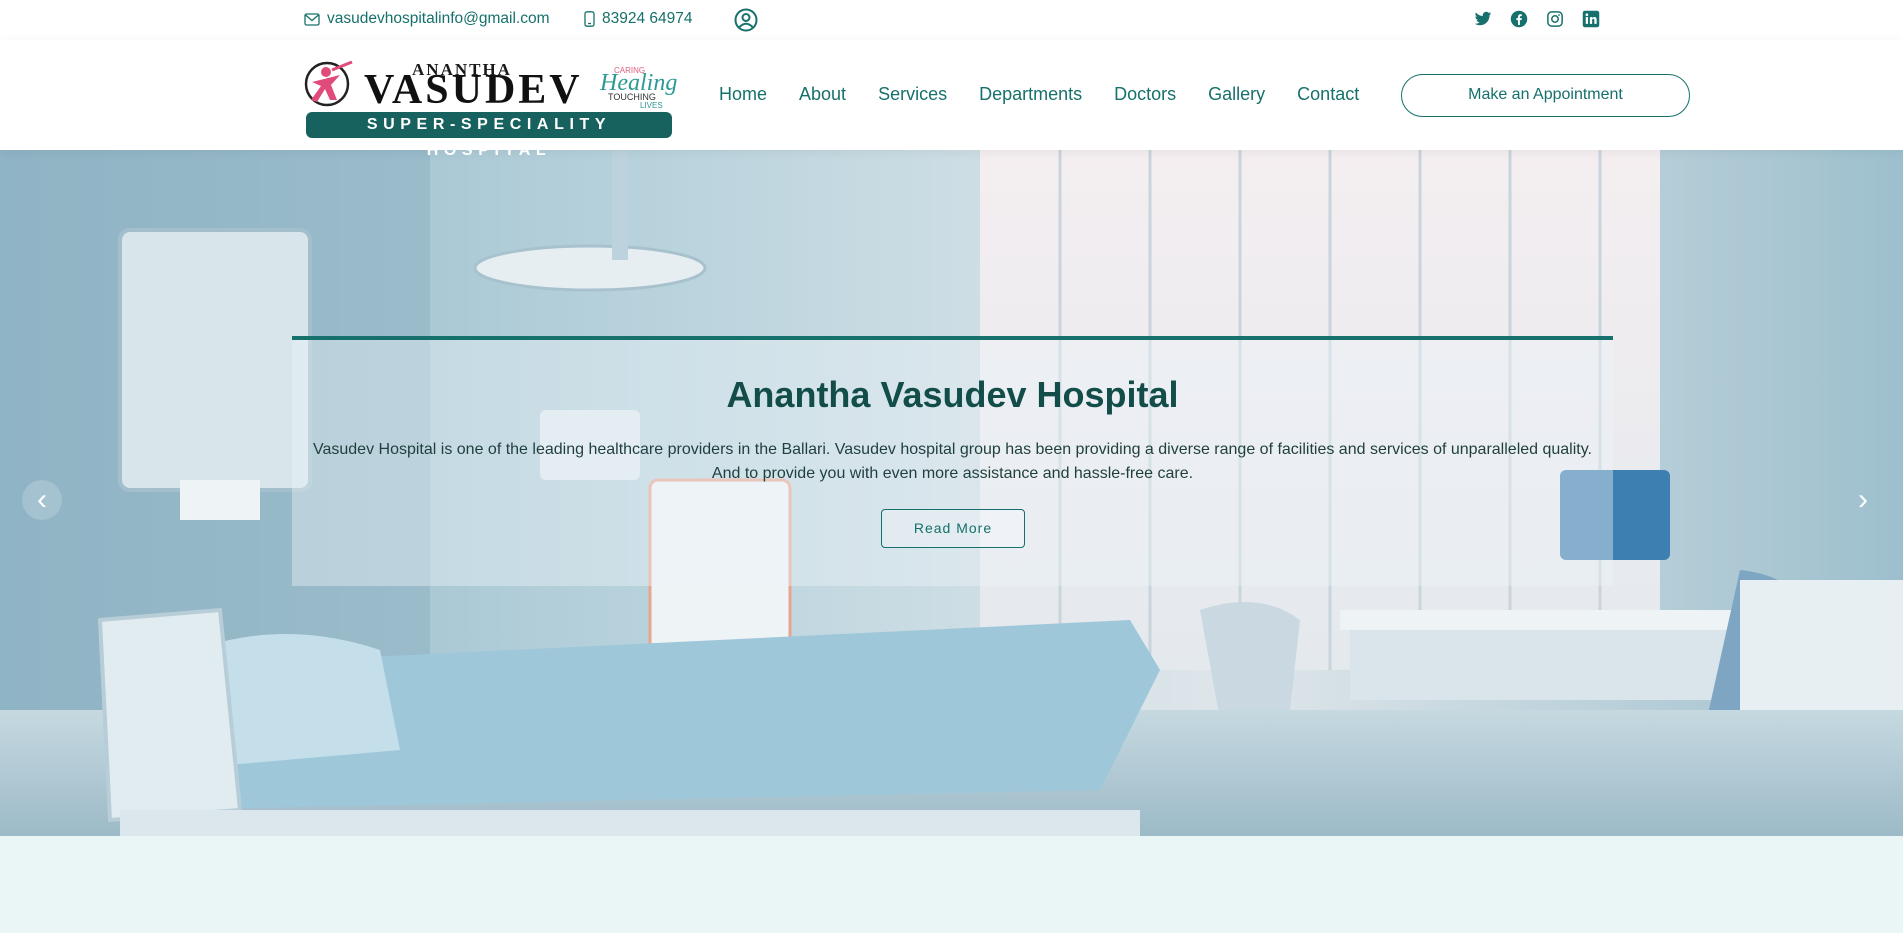 This screenshot has height=933, width=1903. Describe the element at coordinates (647, 18) in the screenshot. I see `phone-text: 83924 64974` at that location.